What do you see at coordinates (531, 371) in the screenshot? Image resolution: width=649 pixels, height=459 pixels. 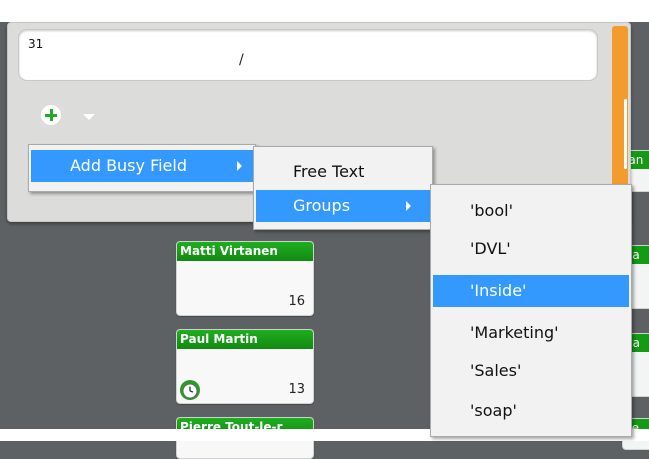 I see `menu-item-group: 'Sales'` at bounding box center [531, 371].